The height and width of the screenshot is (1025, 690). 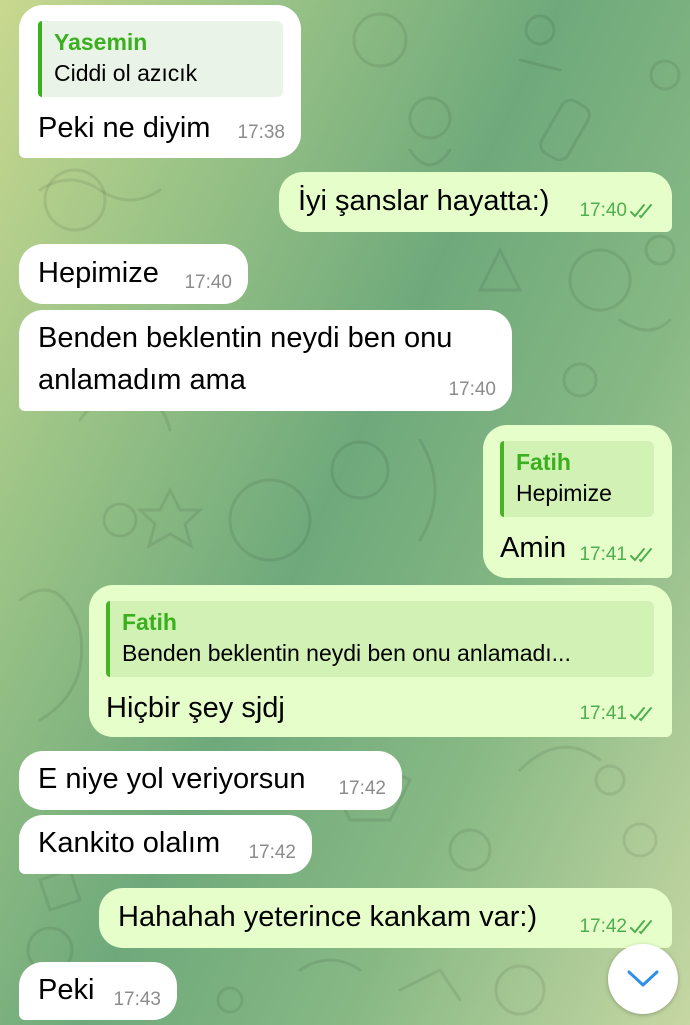 I want to click on message-outgoing: İyi şanslar hayatta:) 17:40, so click(x=475, y=202).